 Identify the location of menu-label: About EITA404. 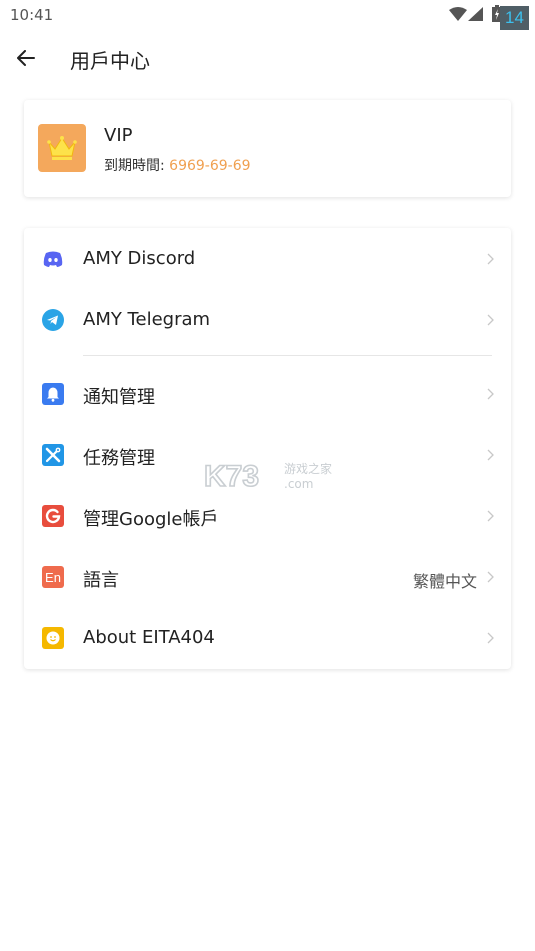
(149, 637).